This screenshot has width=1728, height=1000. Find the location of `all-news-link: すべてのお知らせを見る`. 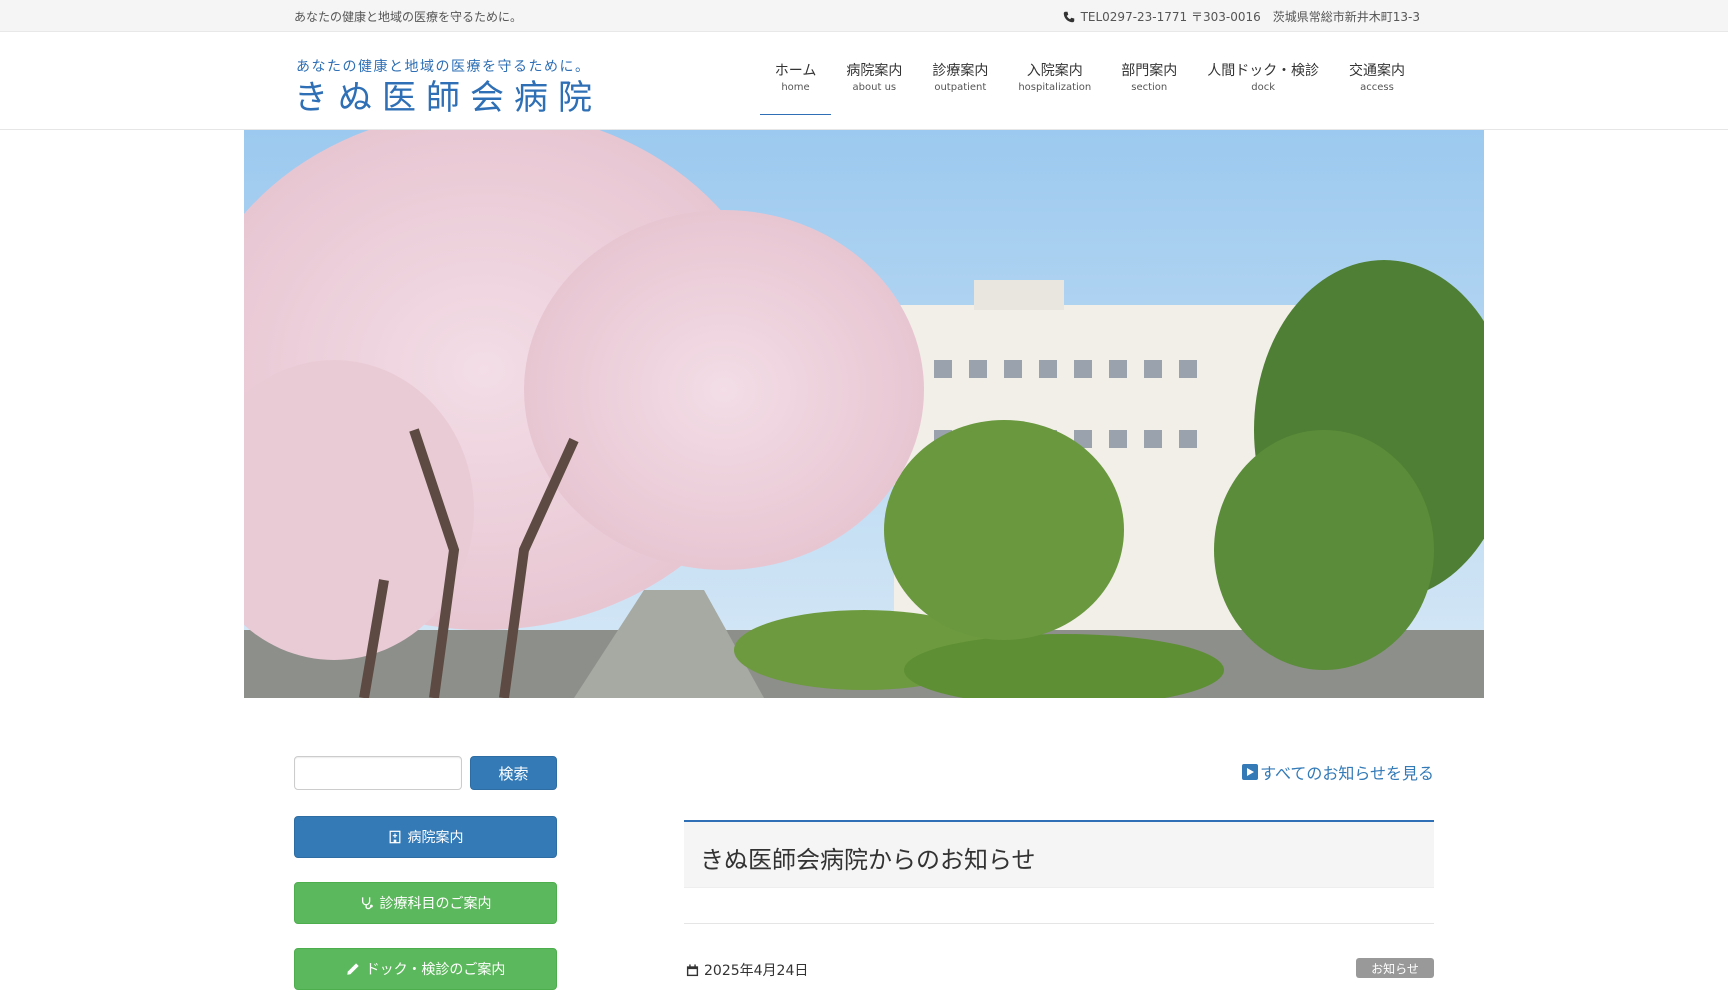

all-news-link: すべてのお知らせを見る is located at coordinates (1338, 772).